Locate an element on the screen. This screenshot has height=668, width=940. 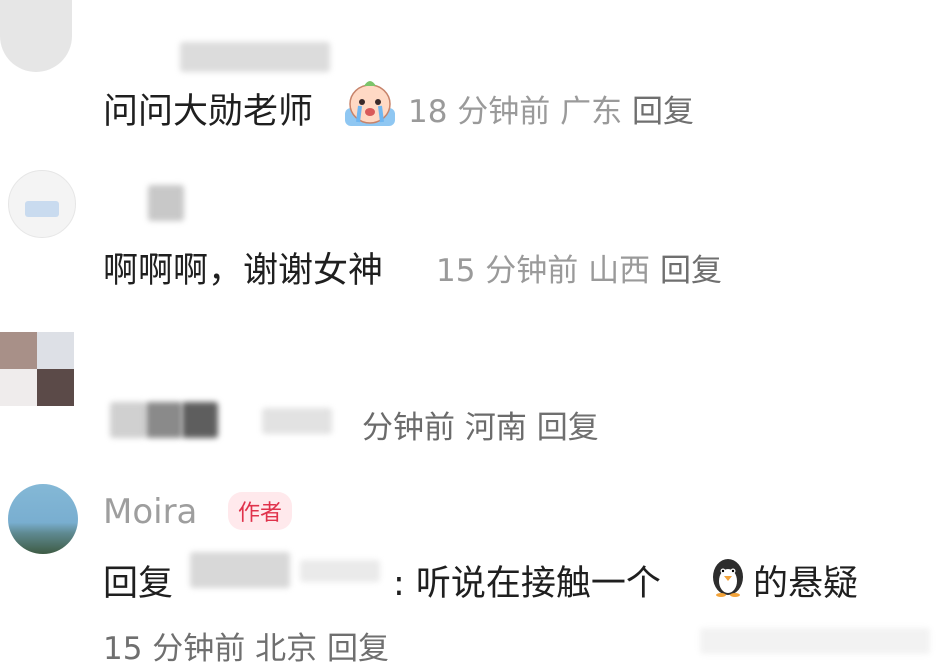
reply-prefix: 回复 is located at coordinates (138, 584).